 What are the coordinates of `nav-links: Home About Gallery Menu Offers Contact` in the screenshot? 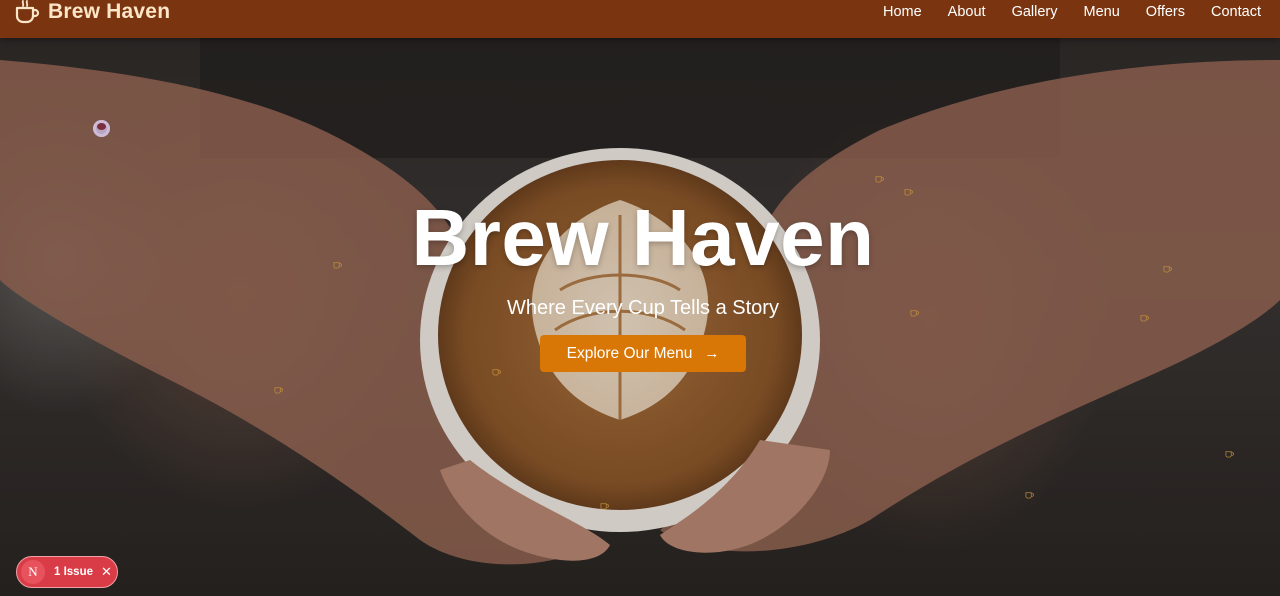 It's located at (1072, 12).